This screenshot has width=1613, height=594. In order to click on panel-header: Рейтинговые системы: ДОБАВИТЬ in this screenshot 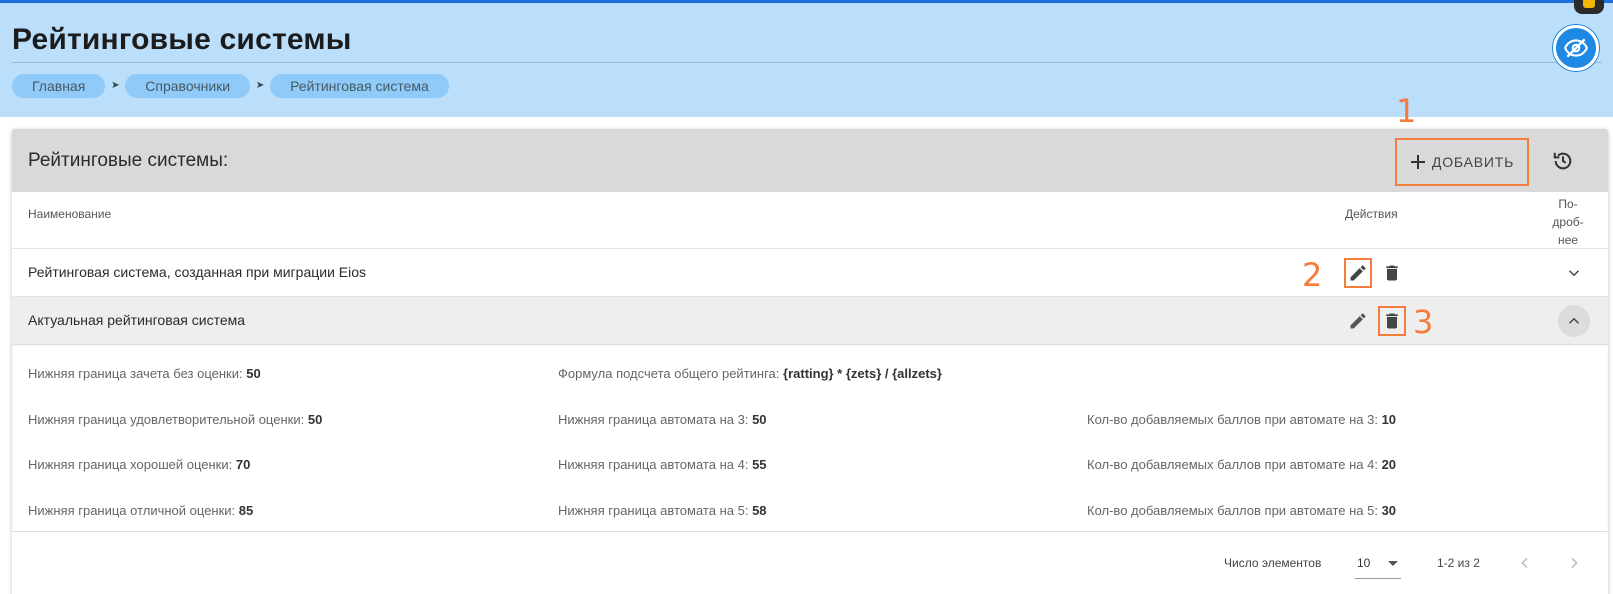, I will do `click(810, 160)`.